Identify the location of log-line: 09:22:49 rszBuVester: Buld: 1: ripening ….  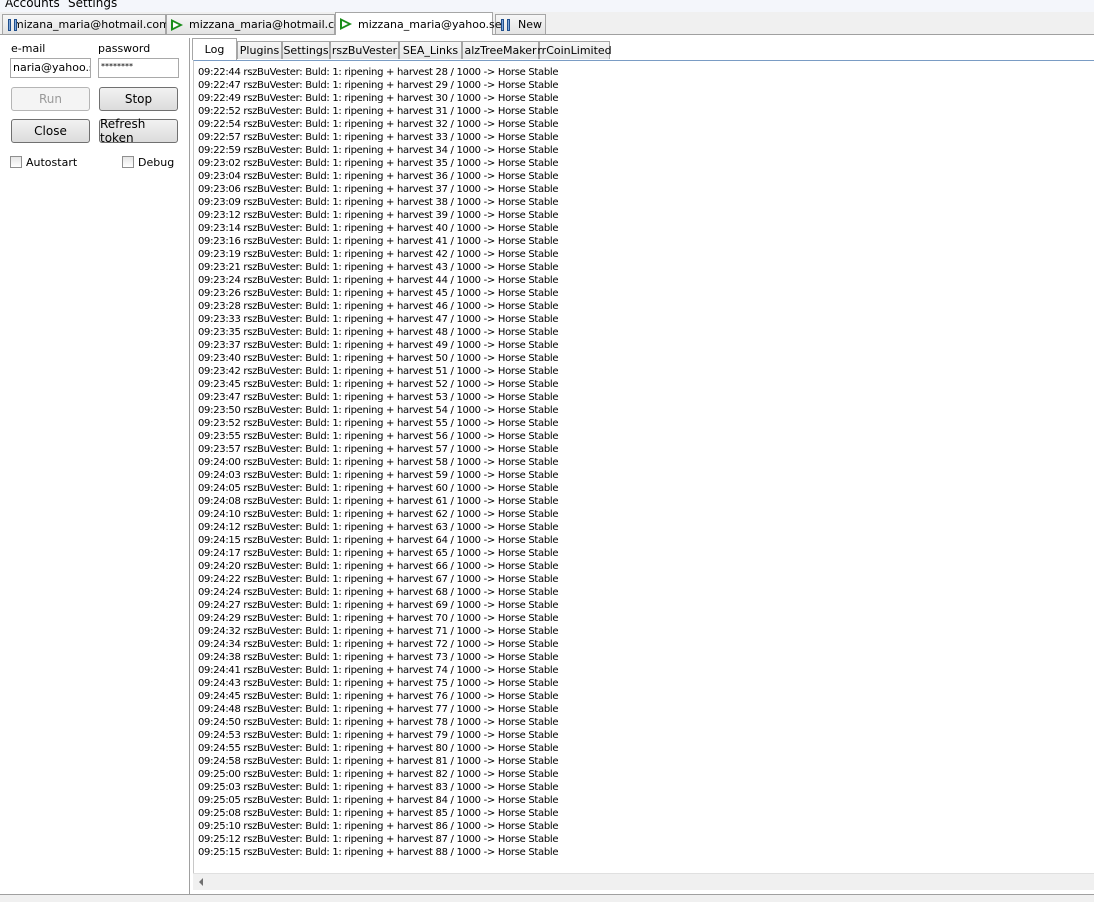
(378, 98).